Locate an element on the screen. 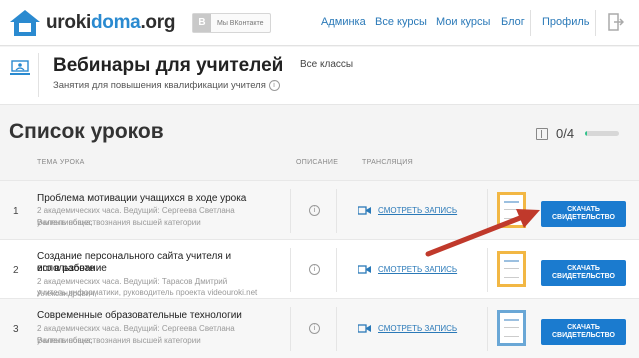 This screenshot has width=639, height=358. row-number: 3 is located at coordinates (16, 329).